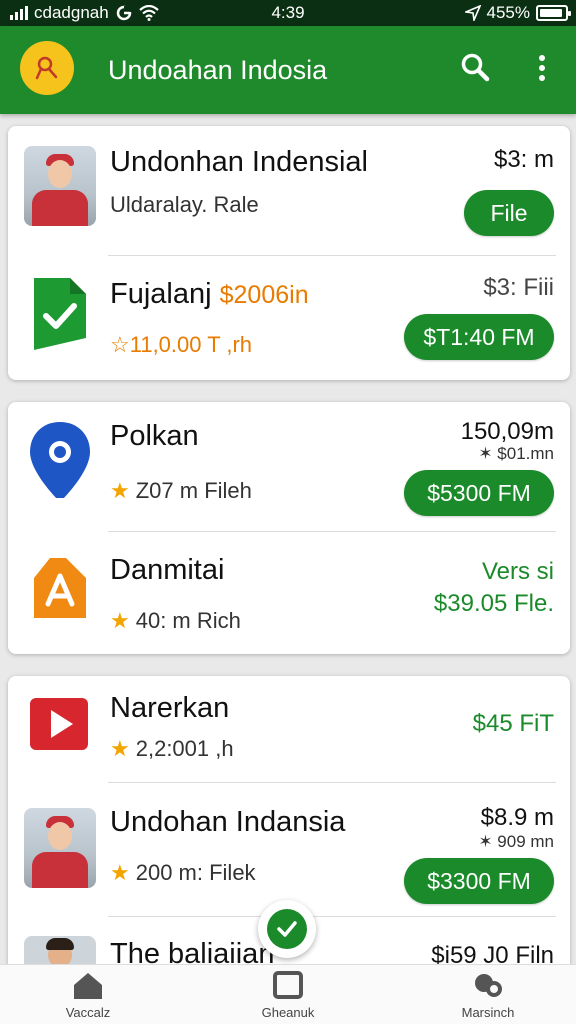 Image resolution: width=576 pixels, height=1024 pixels. I want to click on item-name: Narerkan, so click(170, 708).